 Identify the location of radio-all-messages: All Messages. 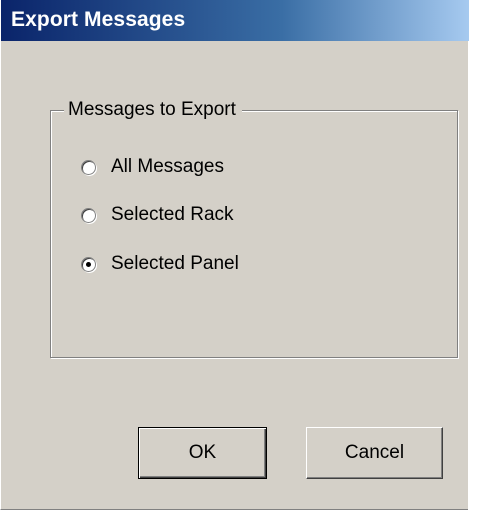
(152, 167).